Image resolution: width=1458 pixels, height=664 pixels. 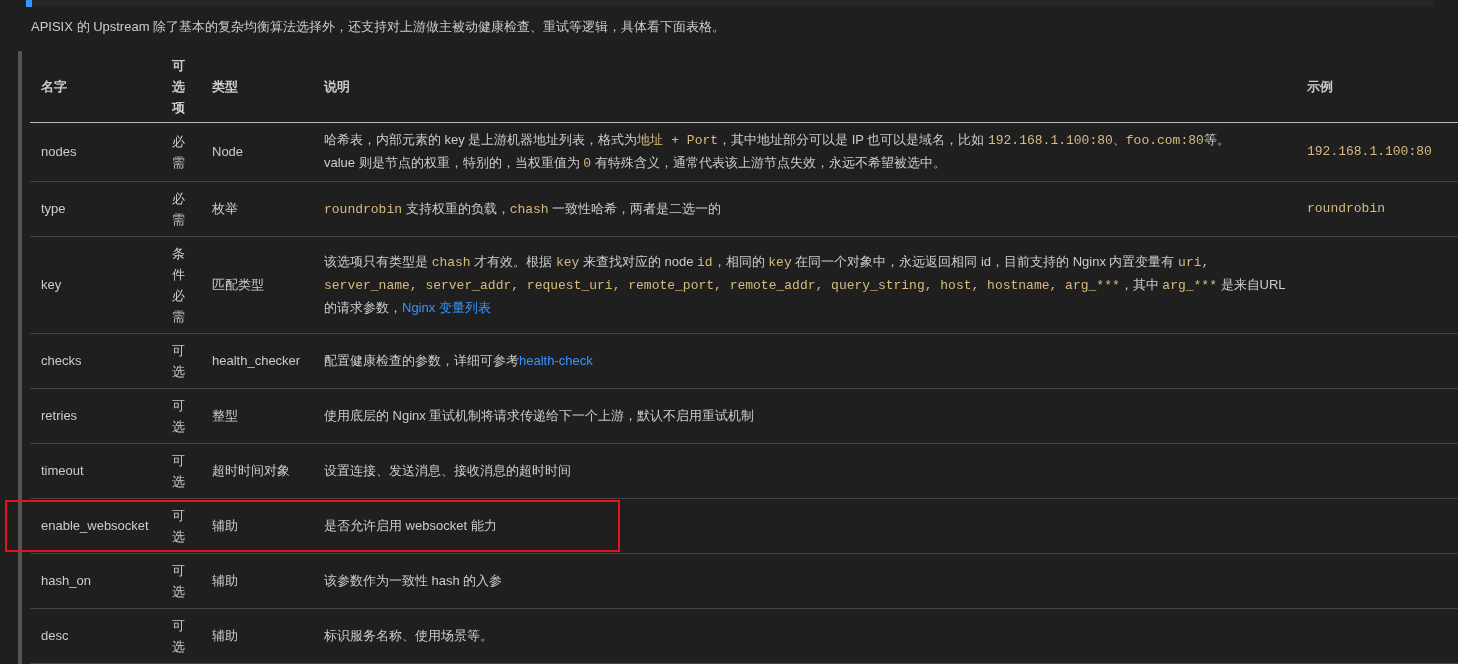 I want to click on description-text: 来查找对应的 node, so click(x=638, y=261).